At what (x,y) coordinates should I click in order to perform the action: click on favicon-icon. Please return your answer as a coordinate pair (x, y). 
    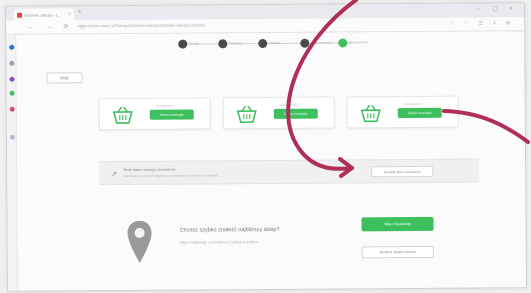
    Looking at the image, I should click on (20, 15).